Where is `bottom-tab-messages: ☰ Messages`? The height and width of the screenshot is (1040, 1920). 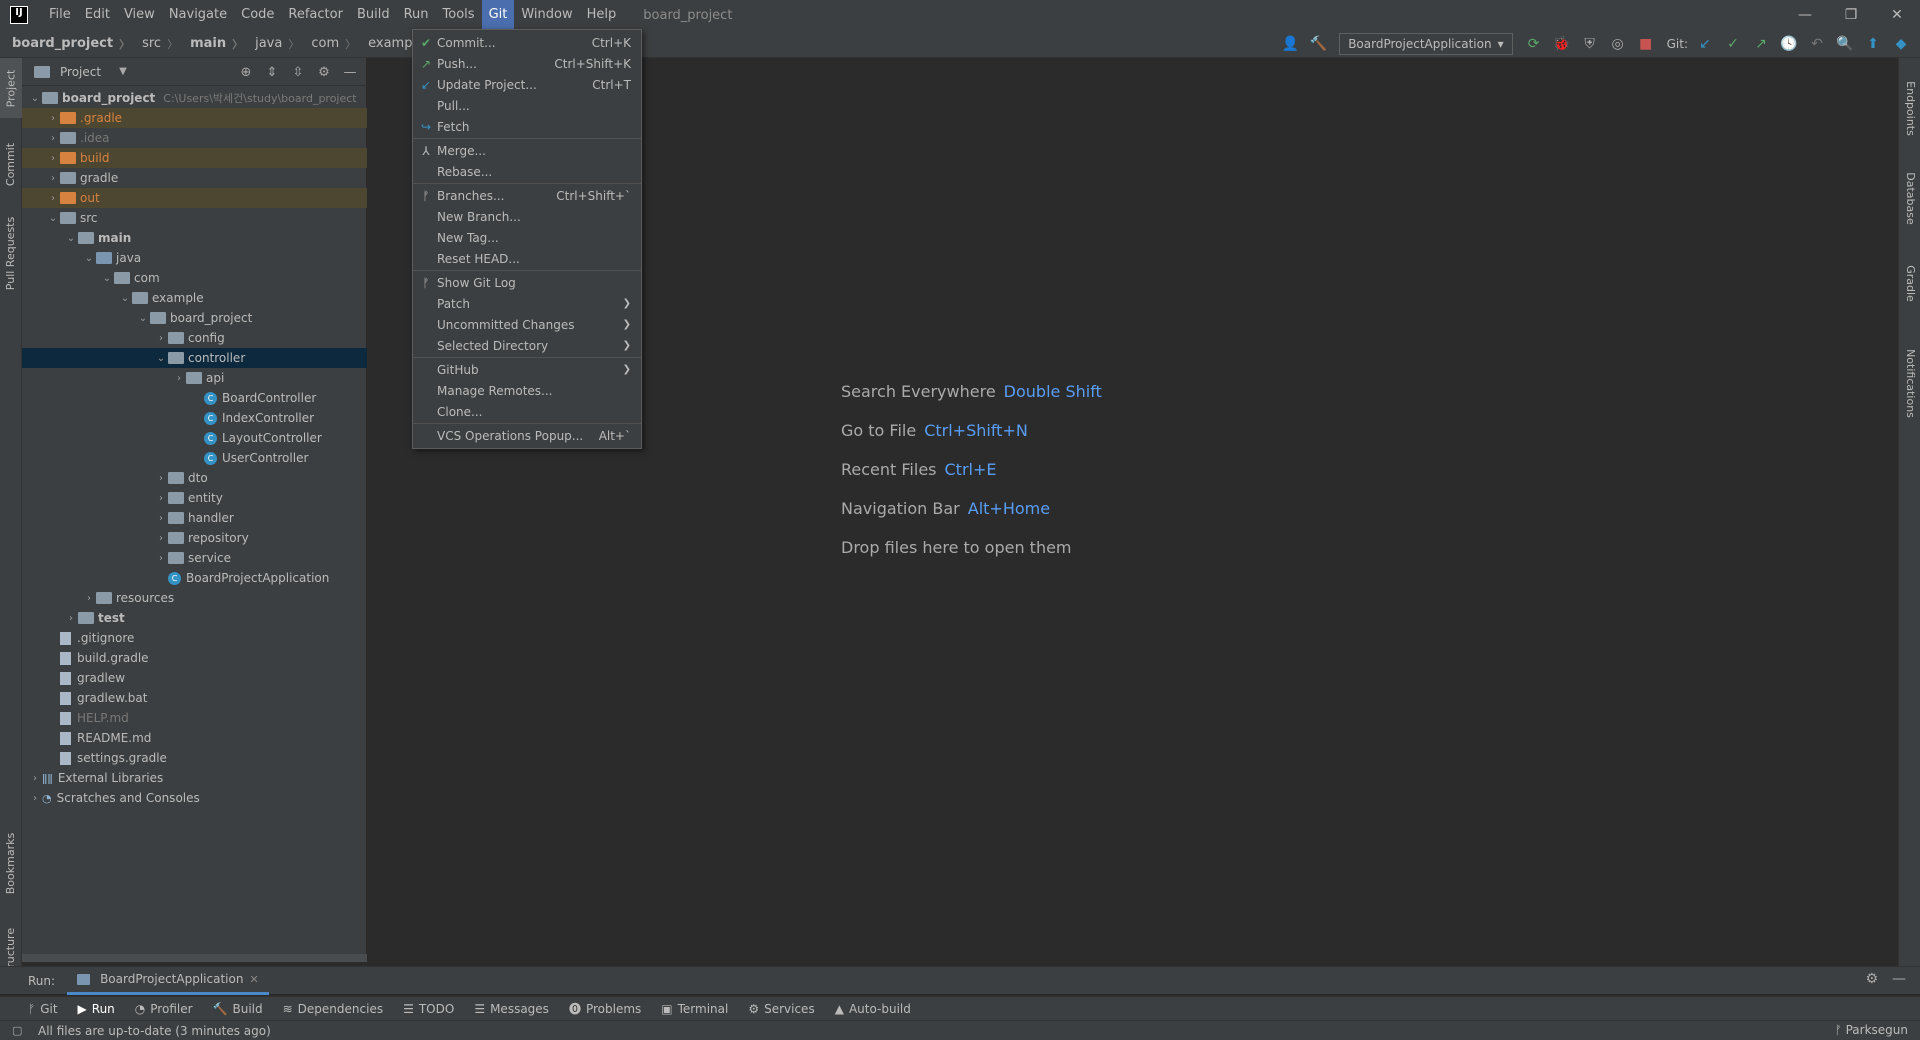 bottom-tab-messages: ☰ Messages is located at coordinates (511, 1009).